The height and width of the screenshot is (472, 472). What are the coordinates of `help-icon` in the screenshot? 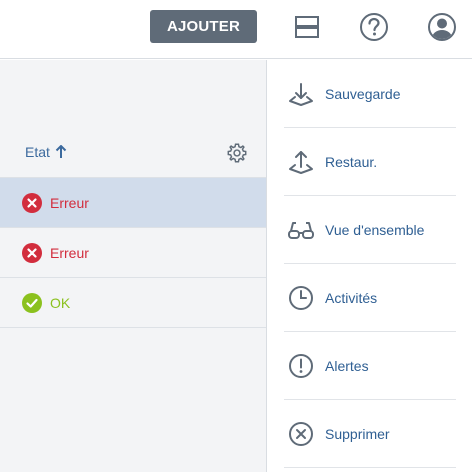 It's located at (374, 27).